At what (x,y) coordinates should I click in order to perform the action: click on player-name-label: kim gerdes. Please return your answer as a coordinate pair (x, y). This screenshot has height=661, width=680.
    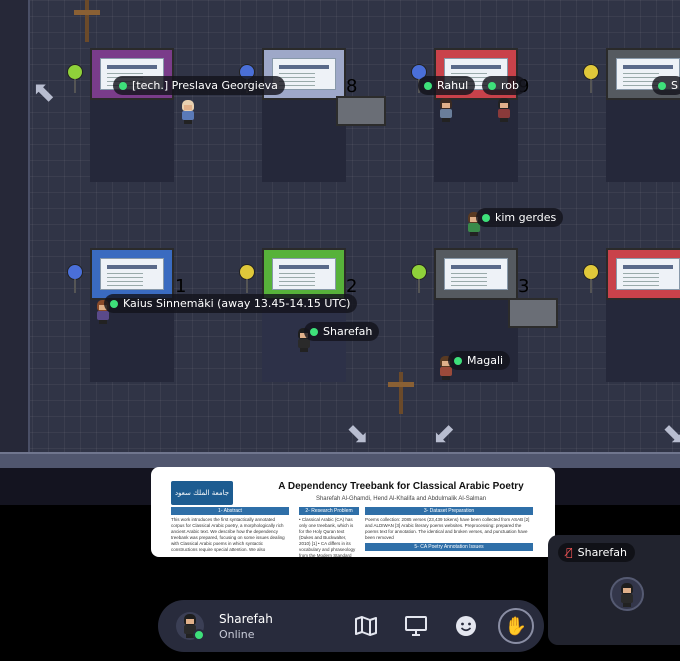
    Looking at the image, I should click on (520, 217).